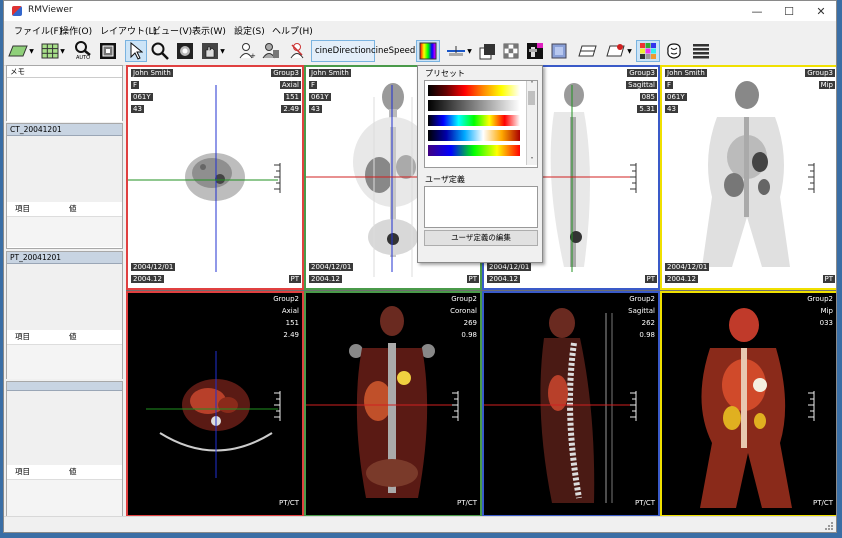  I want to click on window-level-icon, so click(185, 51).